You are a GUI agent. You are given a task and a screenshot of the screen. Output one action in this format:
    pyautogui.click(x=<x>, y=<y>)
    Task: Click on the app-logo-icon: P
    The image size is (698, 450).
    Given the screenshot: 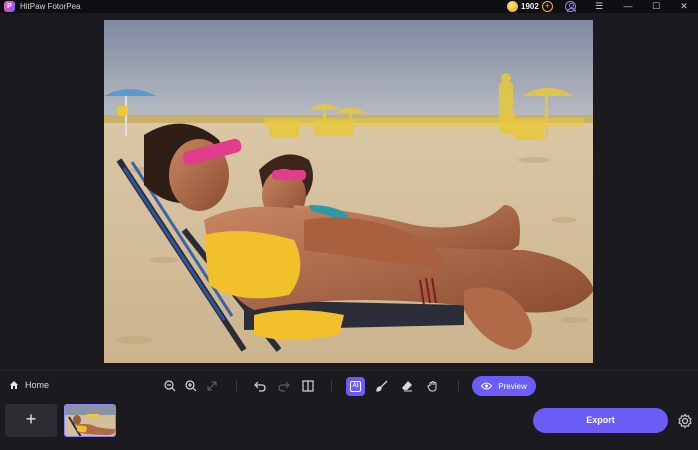 What is the action you would take?
    pyautogui.click(x=9, y=6)
    